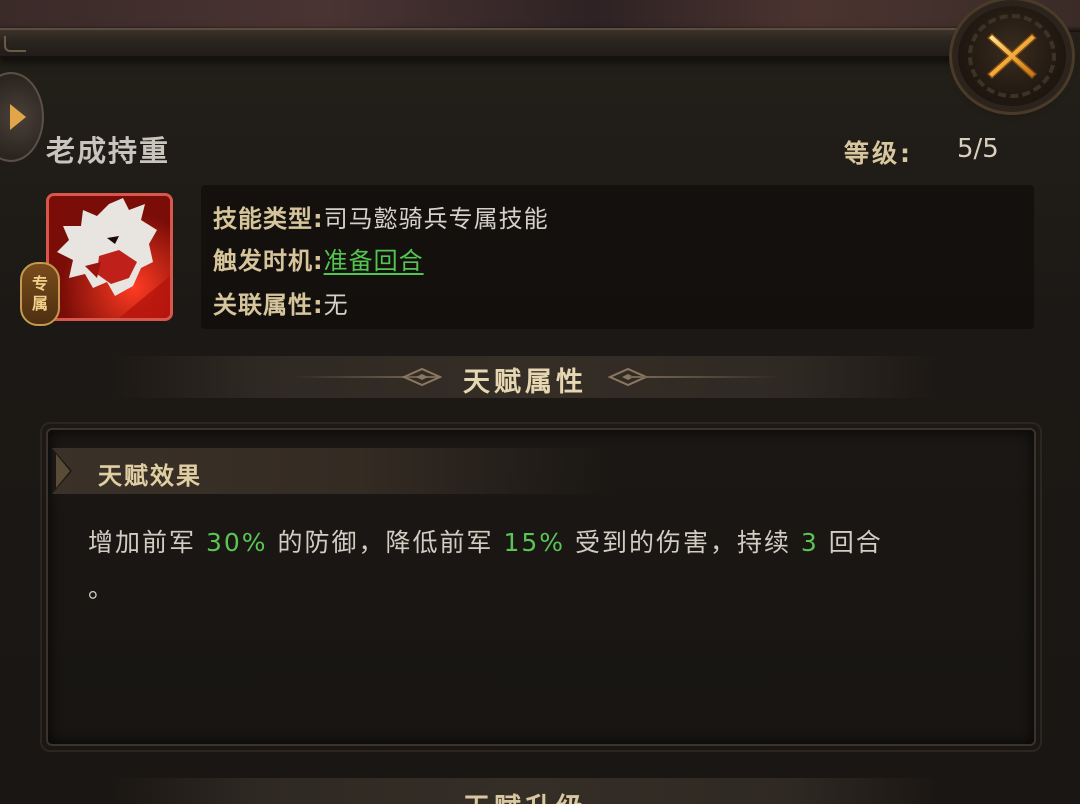 Image resolution: width=1080 pixels, height=804 pixels. I want to click on skill-type-value: 司马懿骑兵专属技能, so click(436, 219).